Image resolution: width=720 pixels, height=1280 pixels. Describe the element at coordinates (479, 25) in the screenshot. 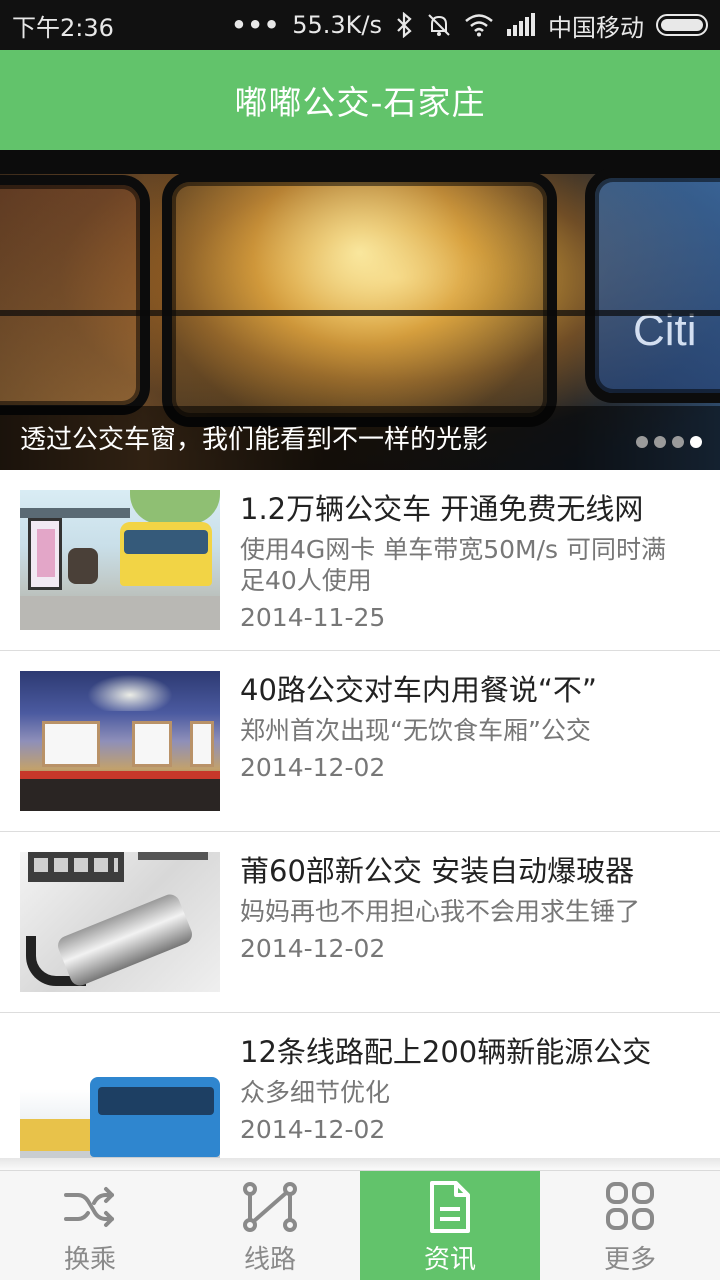

I see `wifi-icon` at that location.